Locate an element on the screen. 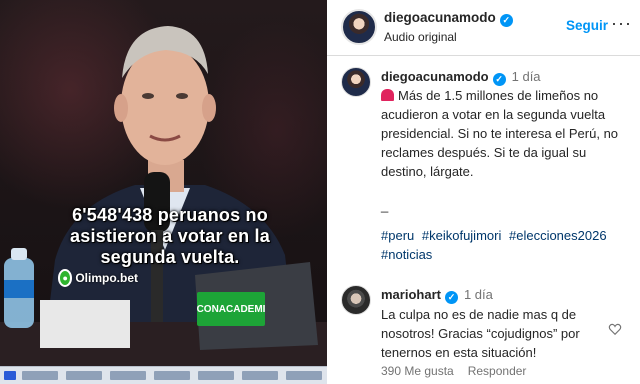  caption-line: 6'548'438 peruanos no is located at coordinates (170, 215).